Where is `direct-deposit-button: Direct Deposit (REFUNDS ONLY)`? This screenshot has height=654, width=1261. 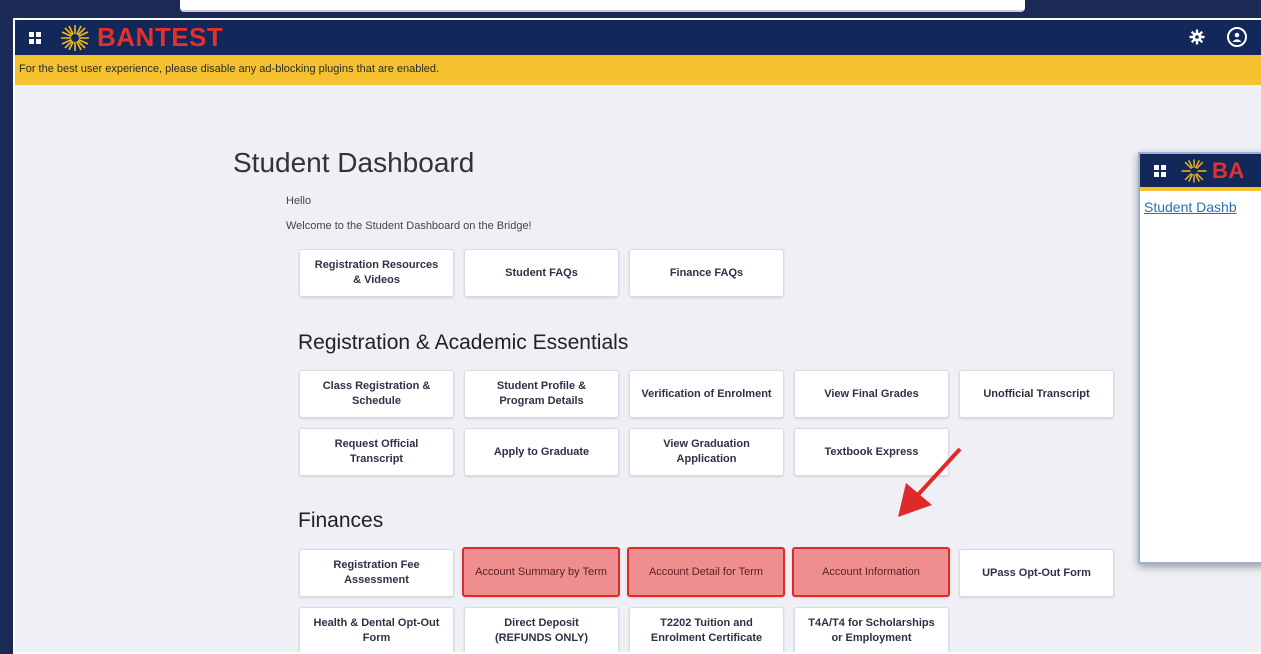 direct-deposit-button: Direct Deposit (REFUNDS ONLY) is located at coordinates (541, 629).